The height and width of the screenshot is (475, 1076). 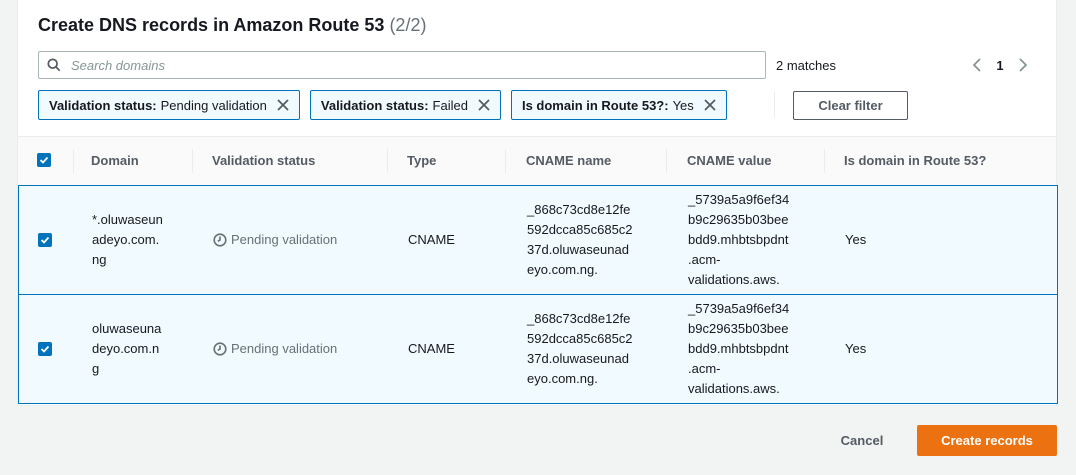 I want to click on domain-line: g, so click(x=96, y=368).